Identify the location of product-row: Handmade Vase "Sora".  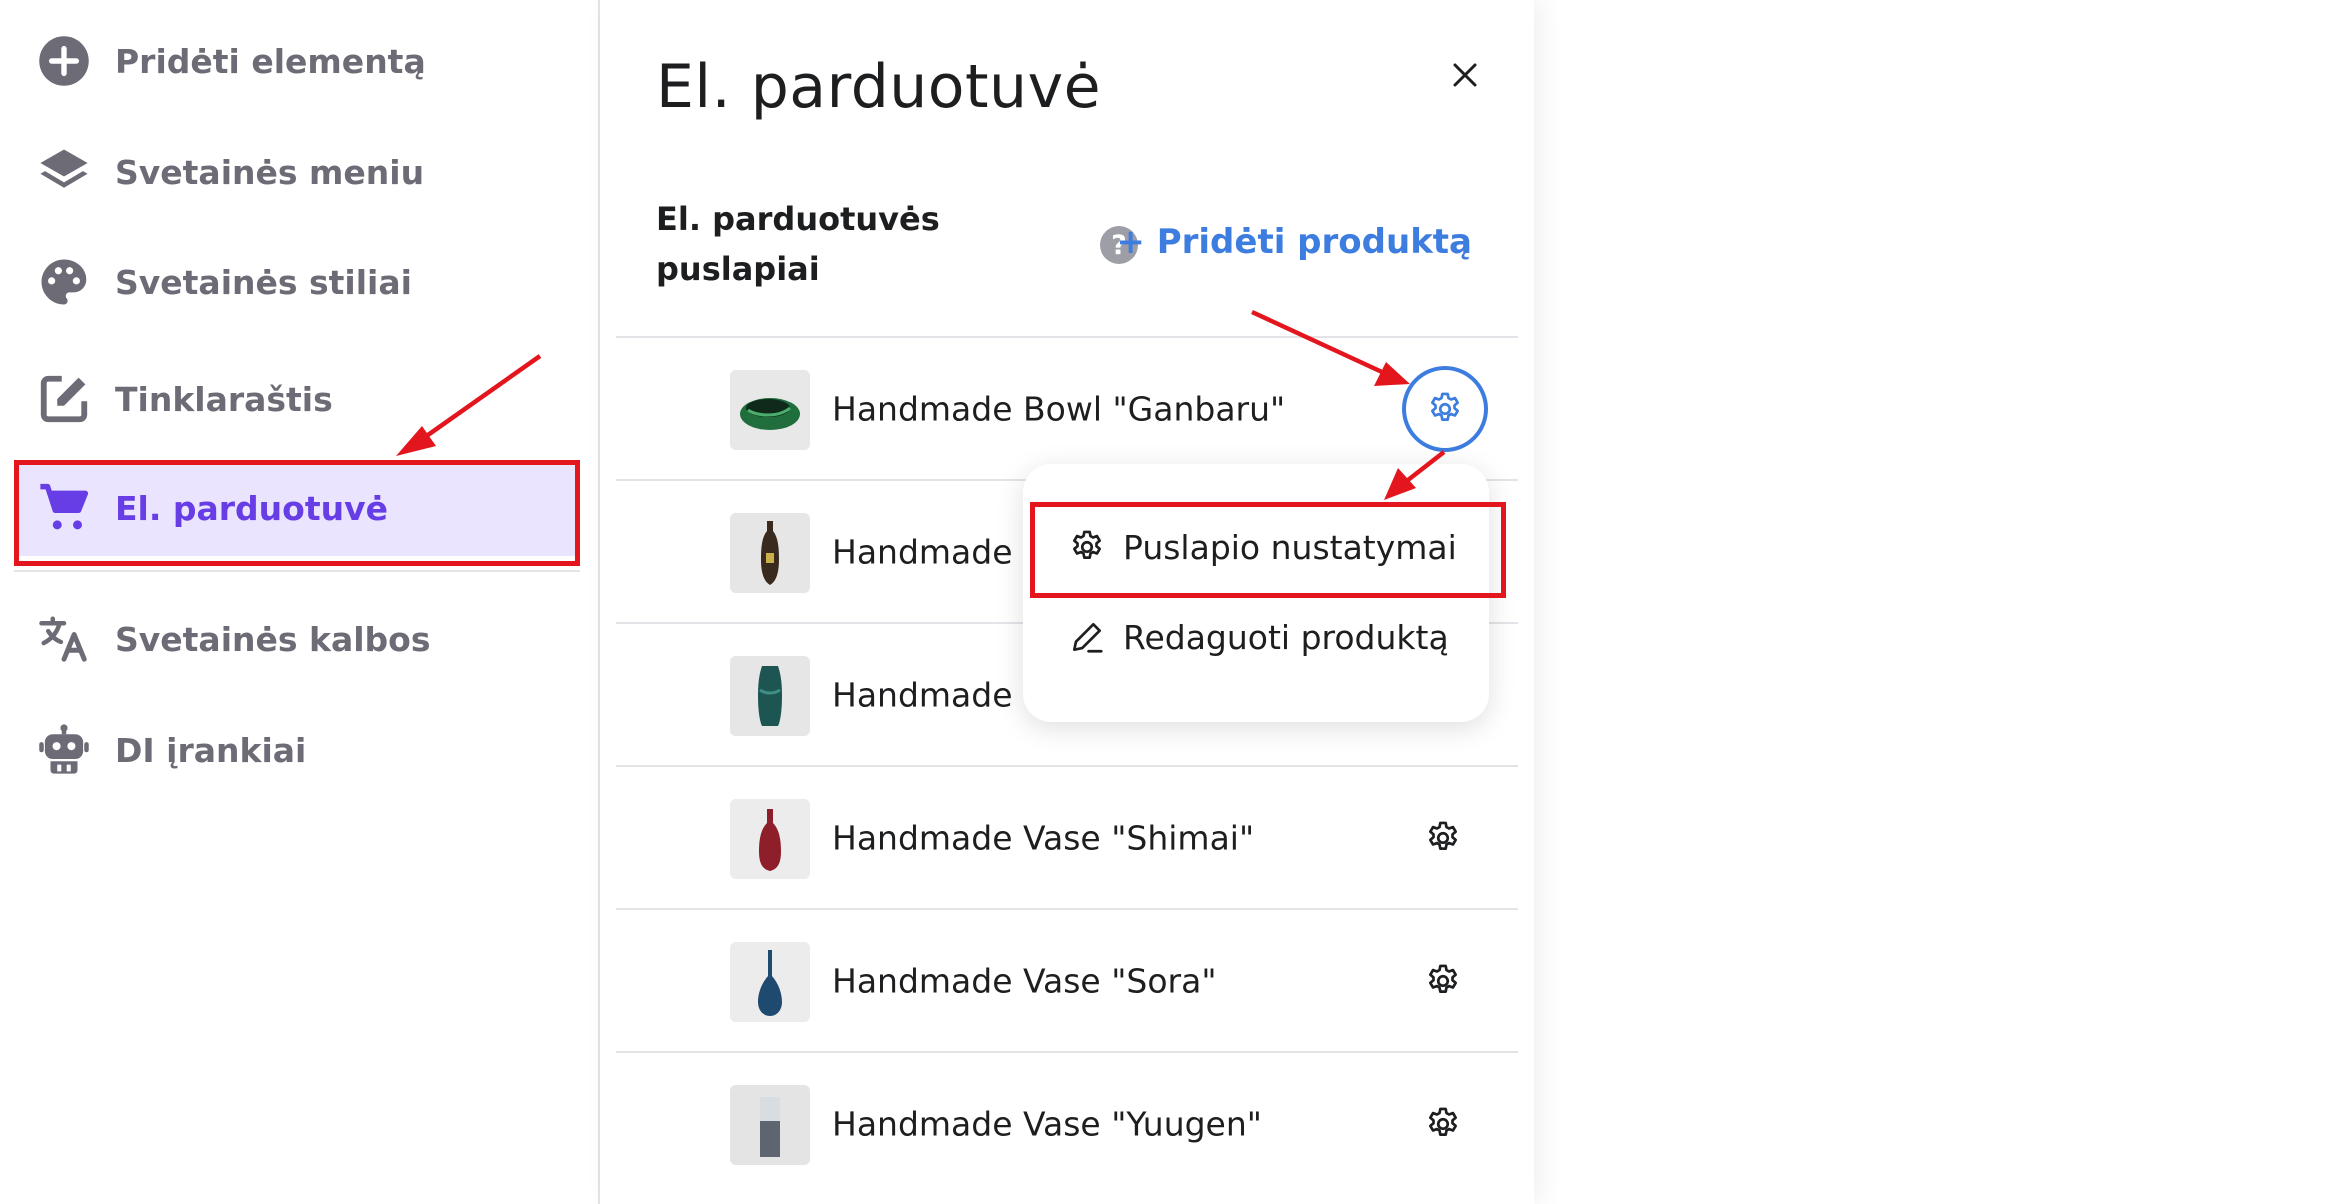
(1067, 979).